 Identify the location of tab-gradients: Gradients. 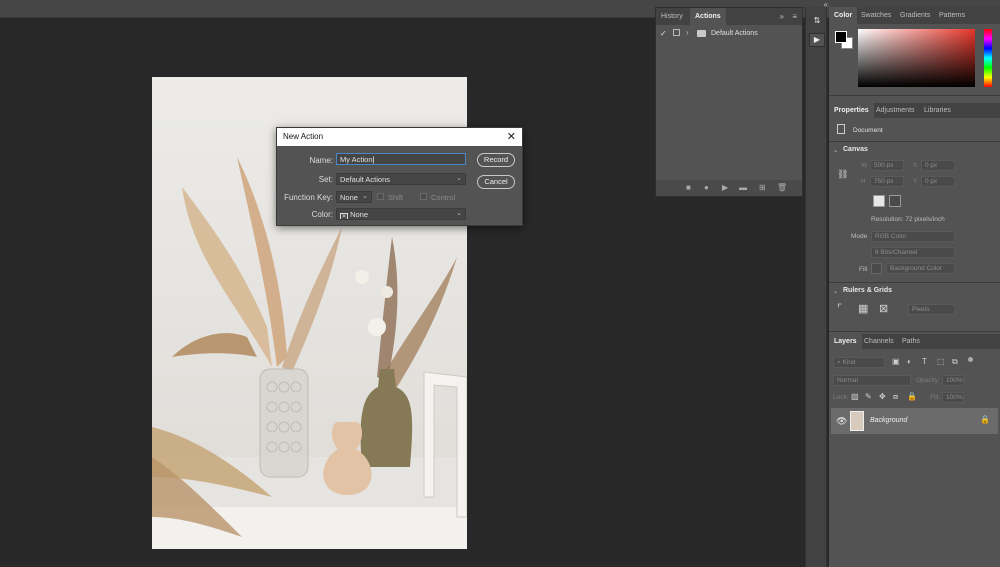
(915, 15).